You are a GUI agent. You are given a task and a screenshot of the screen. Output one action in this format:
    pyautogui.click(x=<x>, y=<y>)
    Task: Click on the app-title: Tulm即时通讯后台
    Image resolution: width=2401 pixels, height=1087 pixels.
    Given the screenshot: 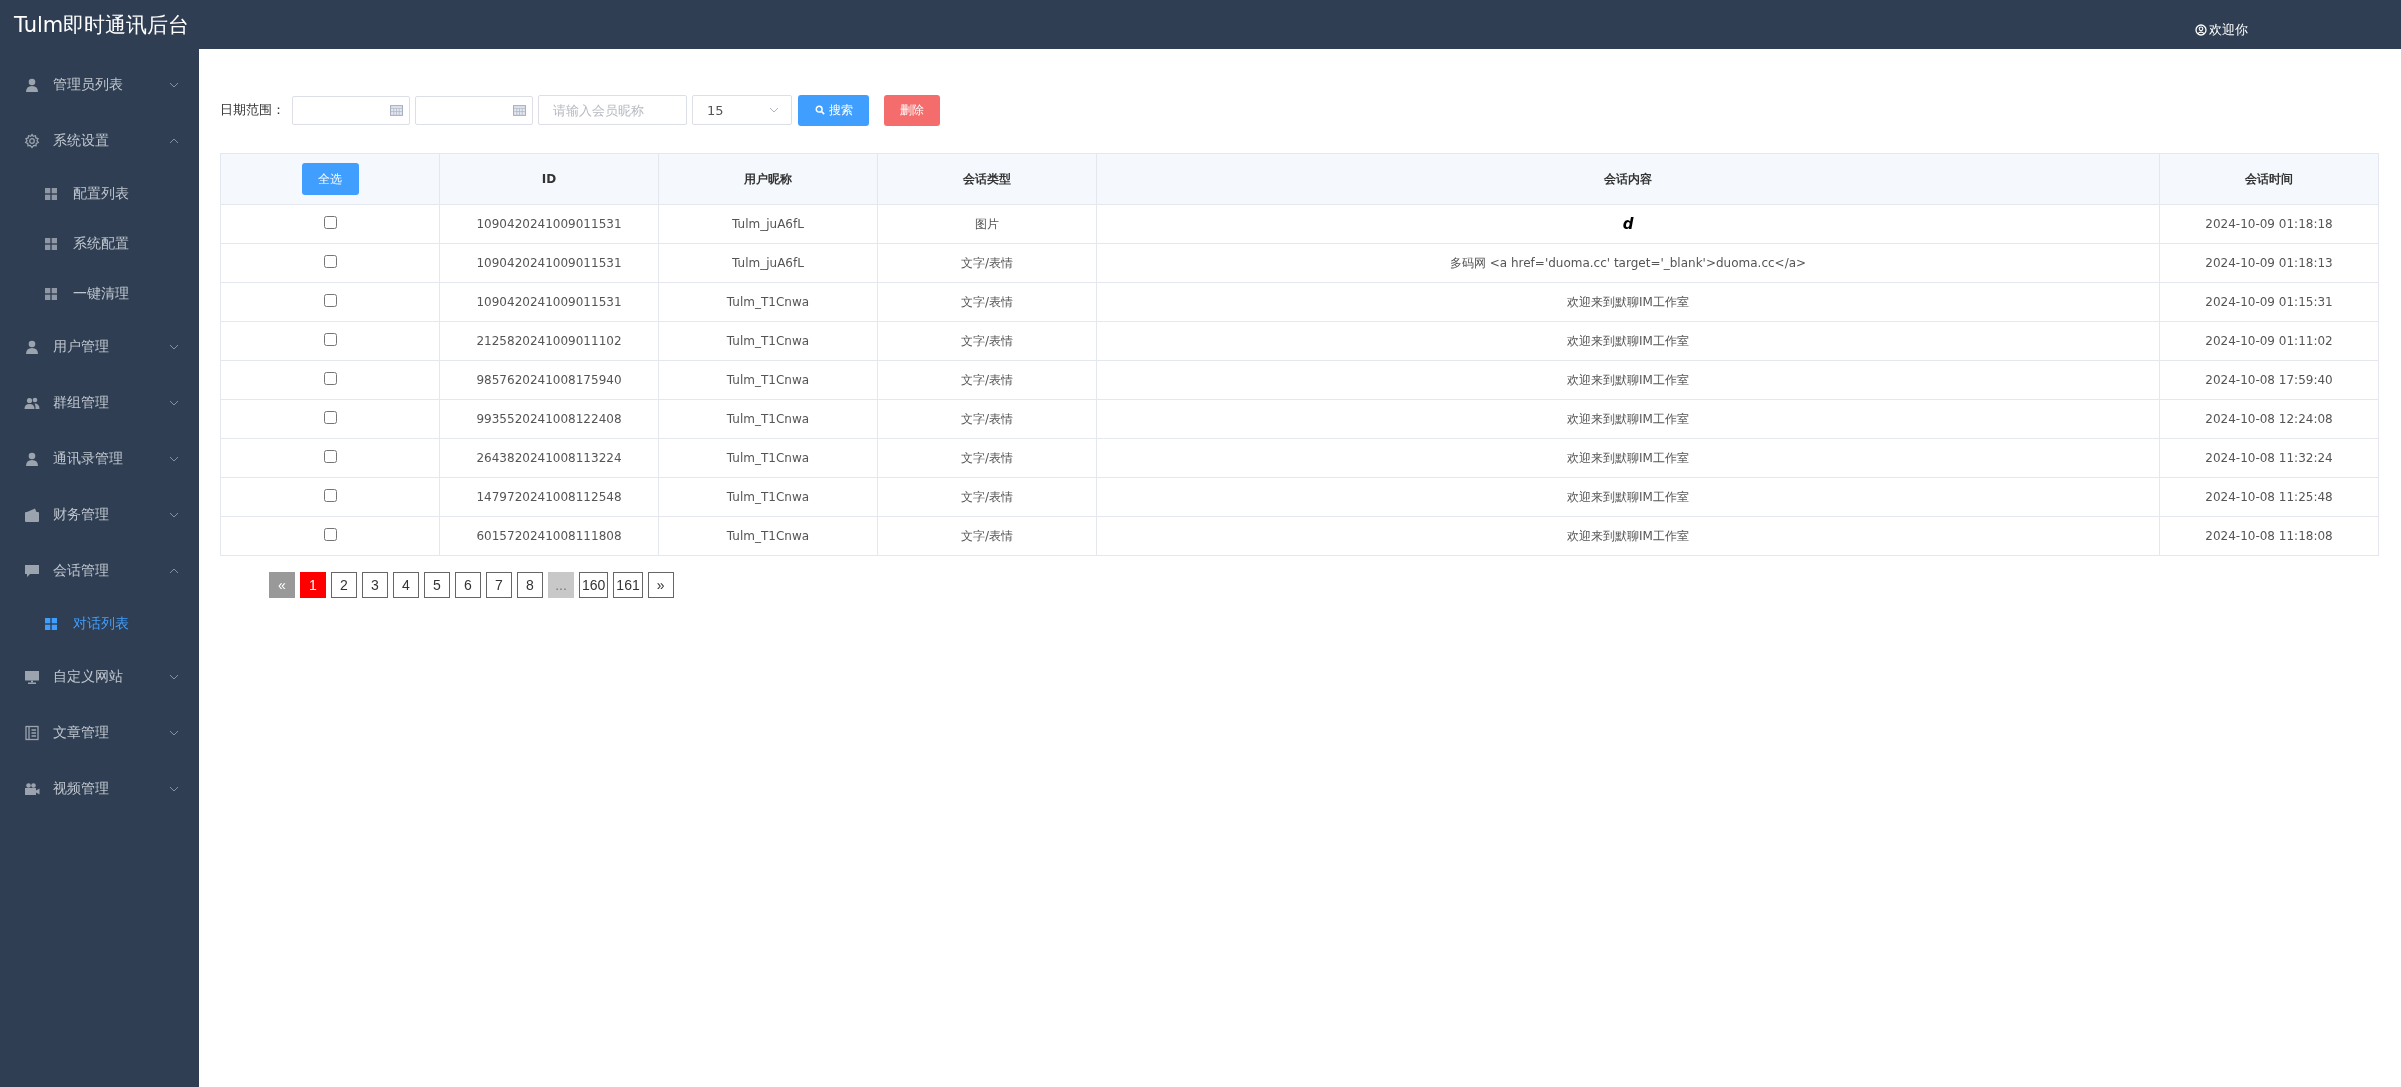 What is the action you would take?
    pyautogui.click(x=101, y=25)
    